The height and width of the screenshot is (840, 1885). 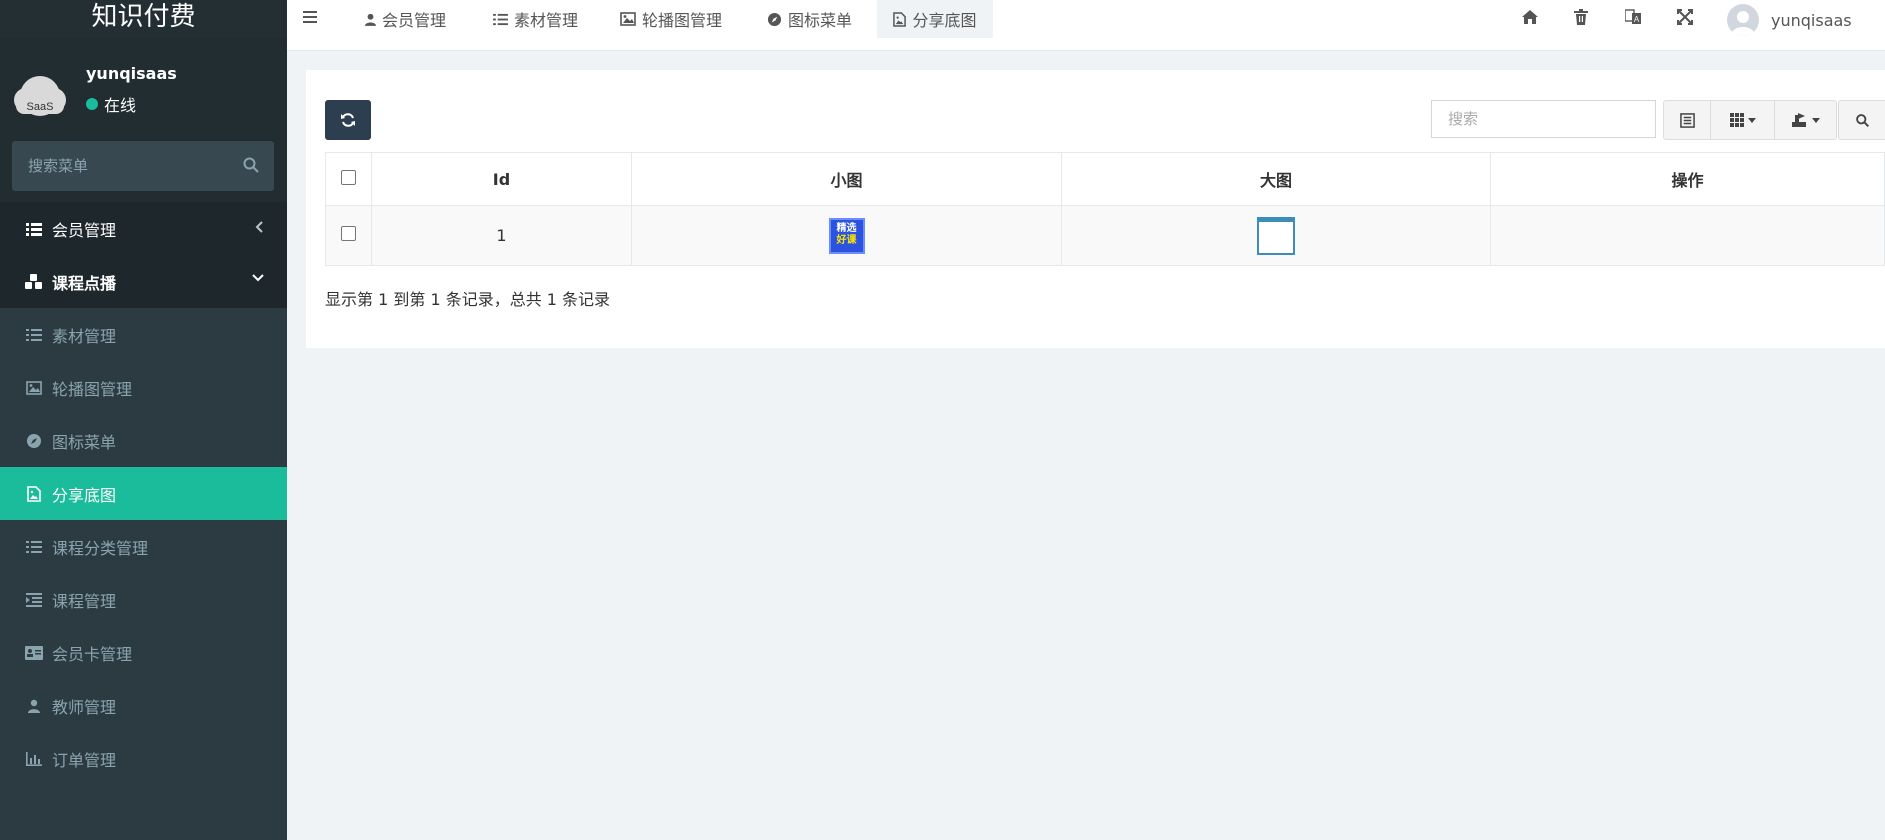 What do you see at coordinates (34, 653) in the screenshot?
I see `id-card-icon` at bounding box center [34, 653].